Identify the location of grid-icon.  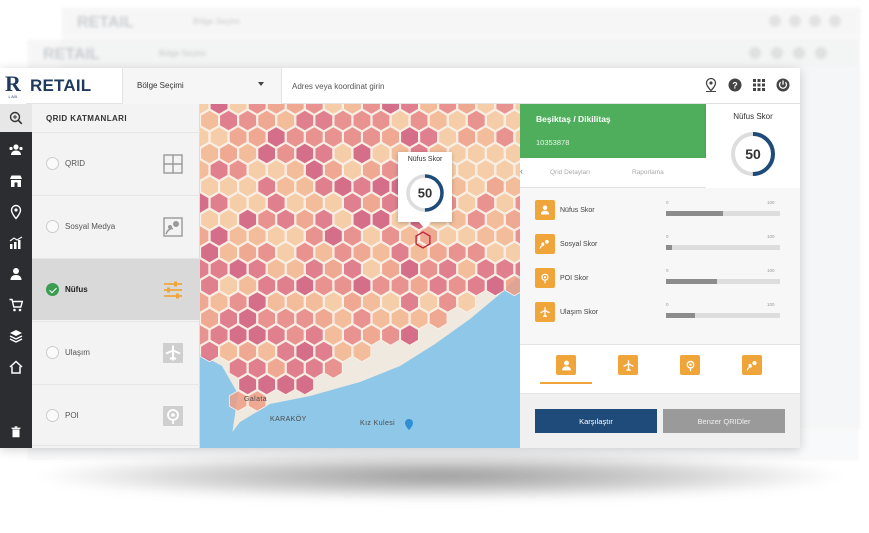
(173, 164).